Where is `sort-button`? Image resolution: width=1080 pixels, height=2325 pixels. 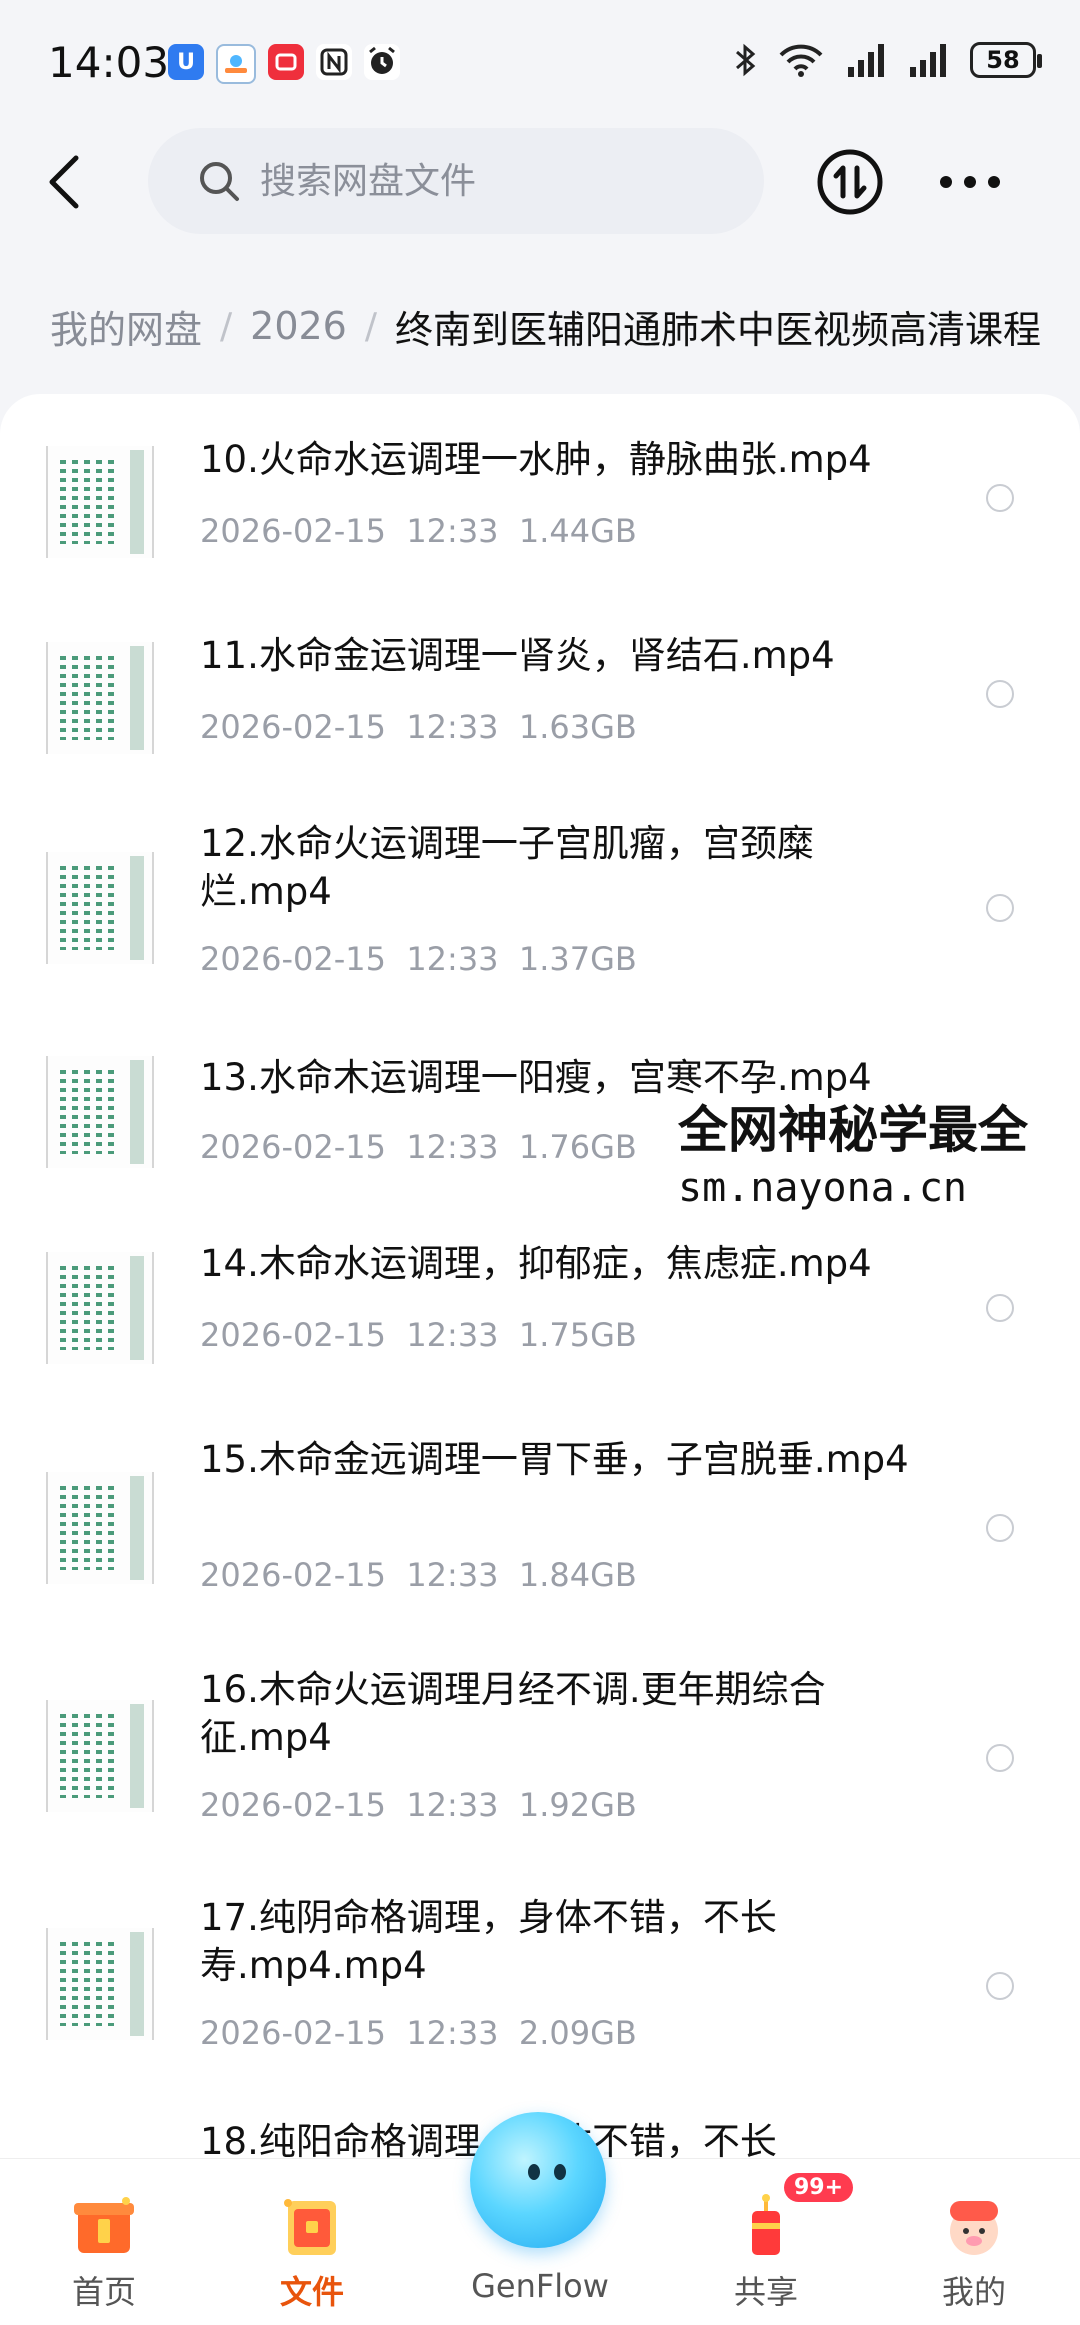 sort-button is located at coordinates (850, 182).